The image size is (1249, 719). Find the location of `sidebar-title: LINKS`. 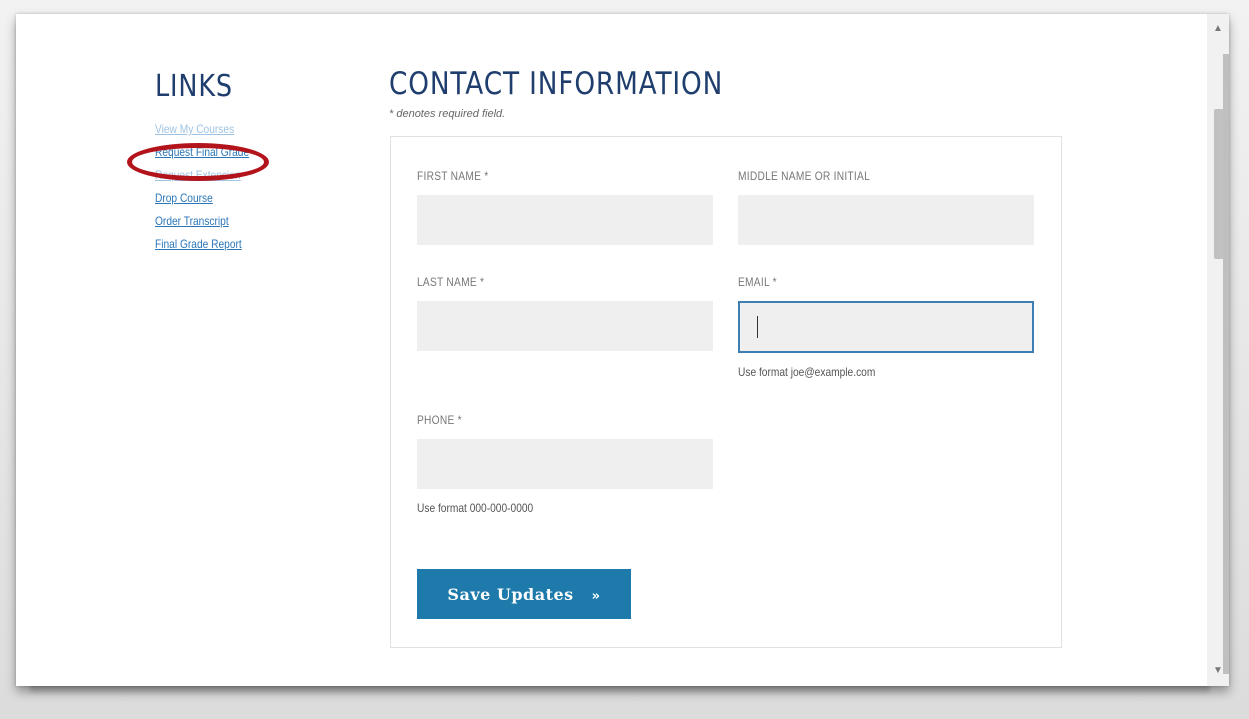

sidebar-title: LINKS is located at coordinates (194, 86).